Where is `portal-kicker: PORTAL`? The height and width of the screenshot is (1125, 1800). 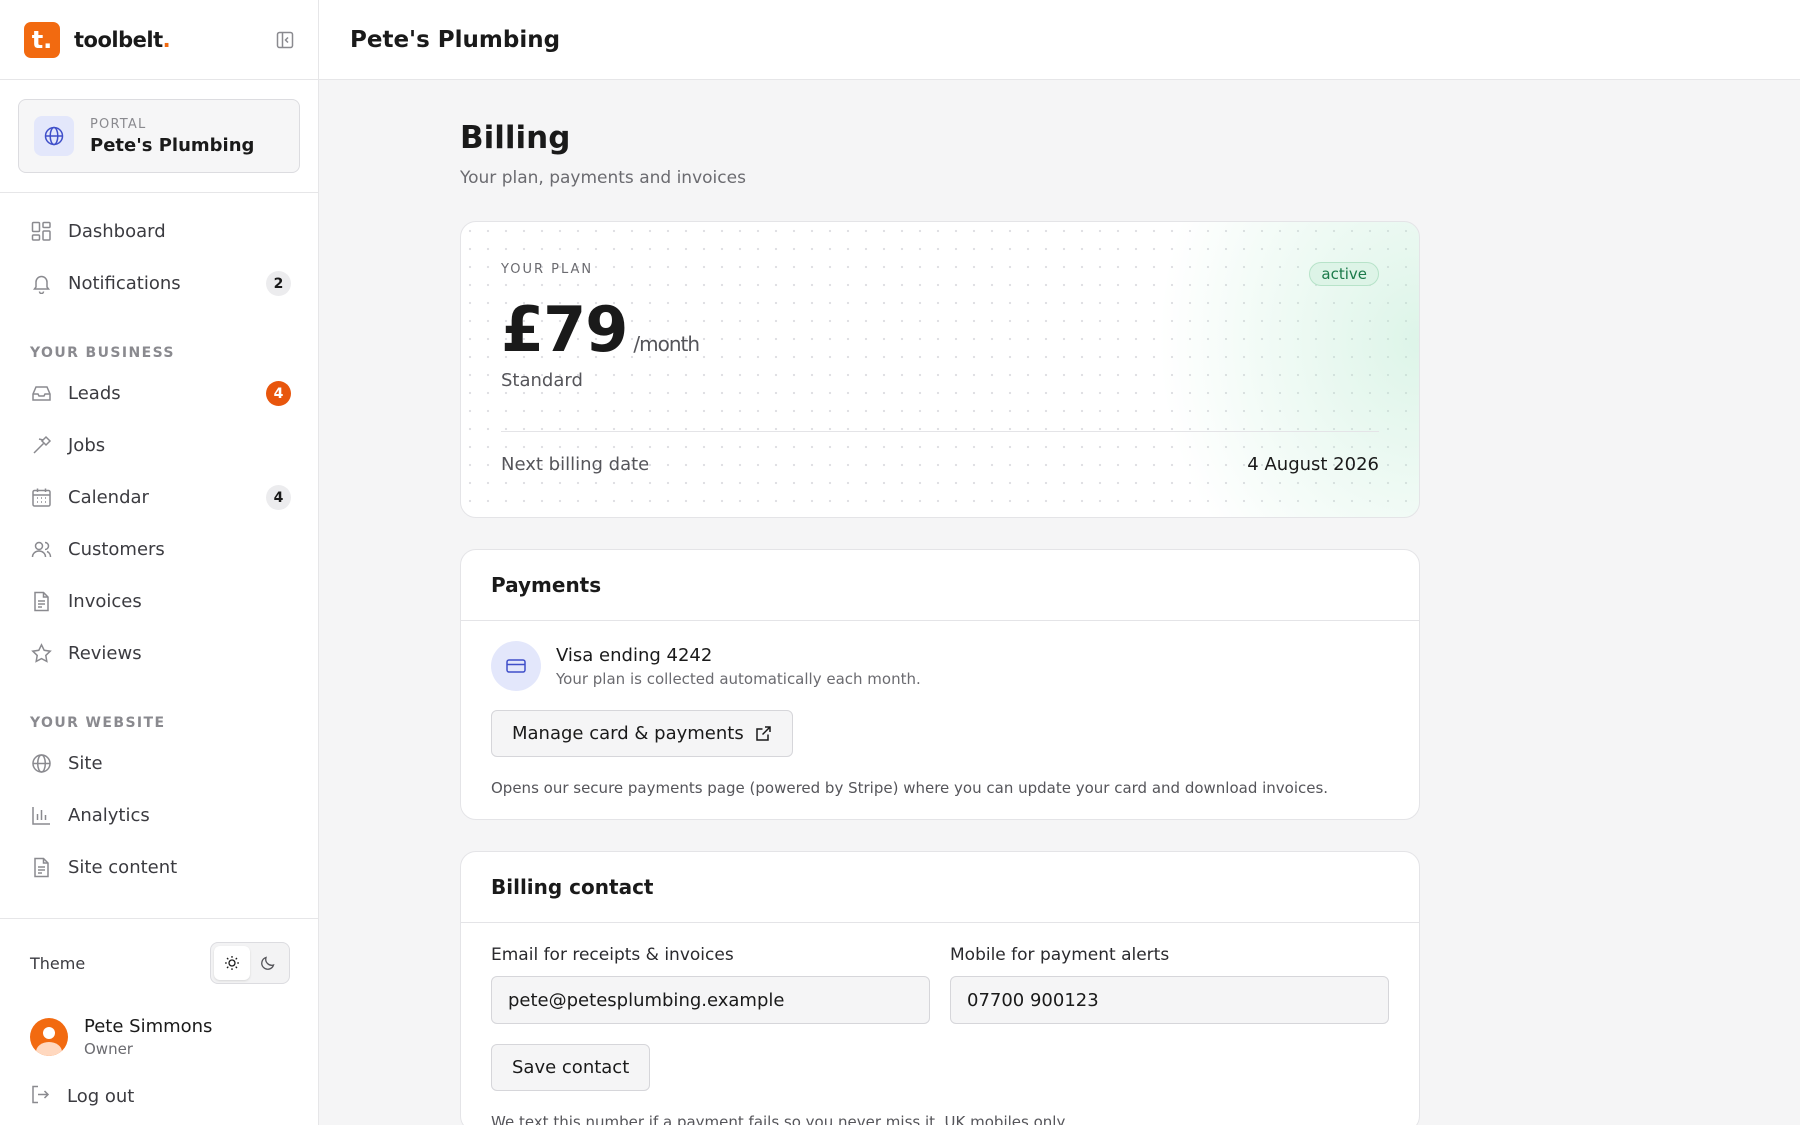 portal-kicker: PORTAL is located at coordinates (118, 124).